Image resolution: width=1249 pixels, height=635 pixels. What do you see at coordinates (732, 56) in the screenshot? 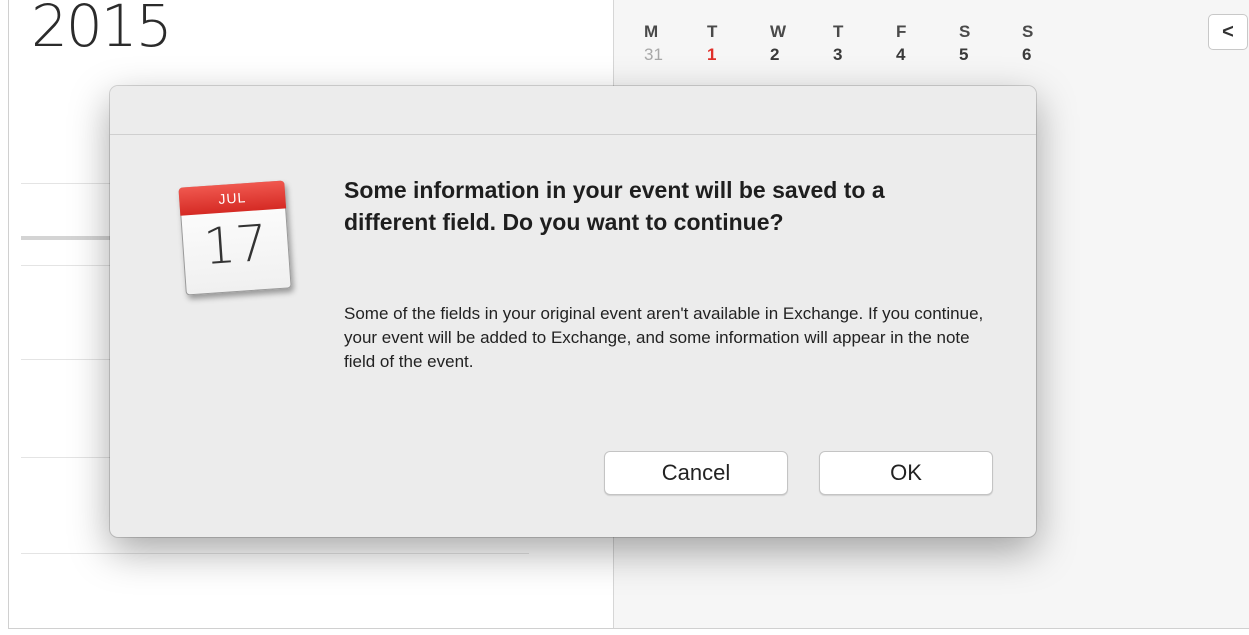
I see `day-cell-today: 1` at bounding box center [732, 56].